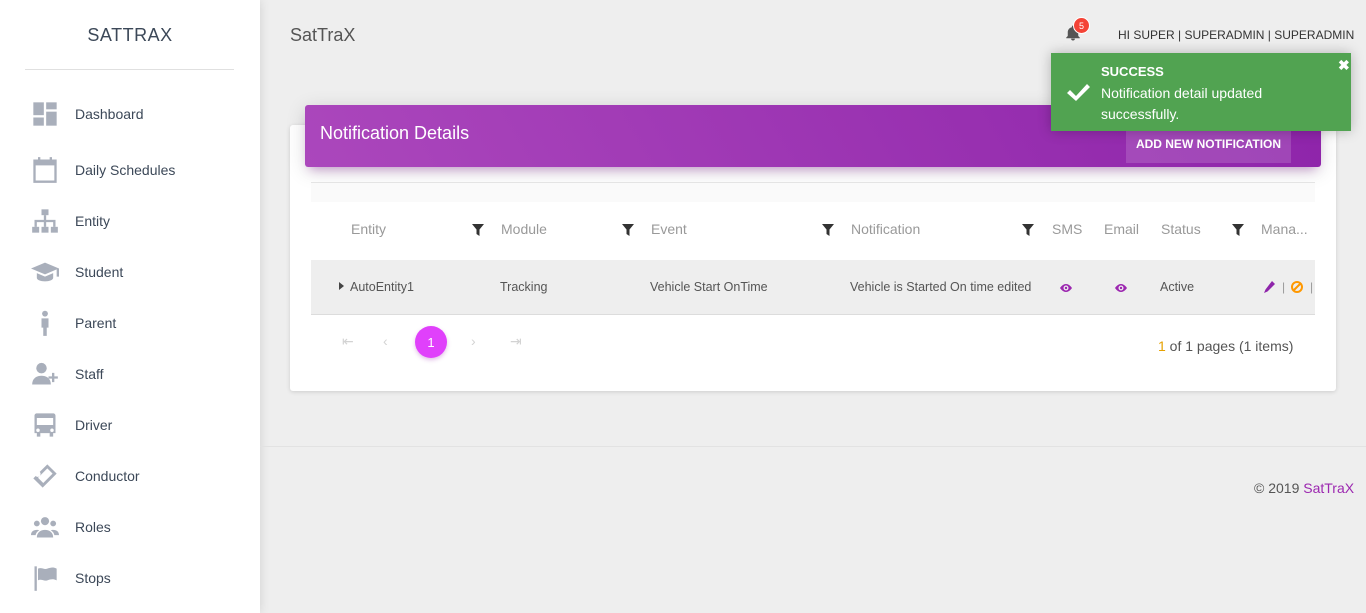  What do you see at coordinates (709, 287) in the screenshot?
I see `cell-event: Vehicle Start OnTime` at bounding box center [709, 287].